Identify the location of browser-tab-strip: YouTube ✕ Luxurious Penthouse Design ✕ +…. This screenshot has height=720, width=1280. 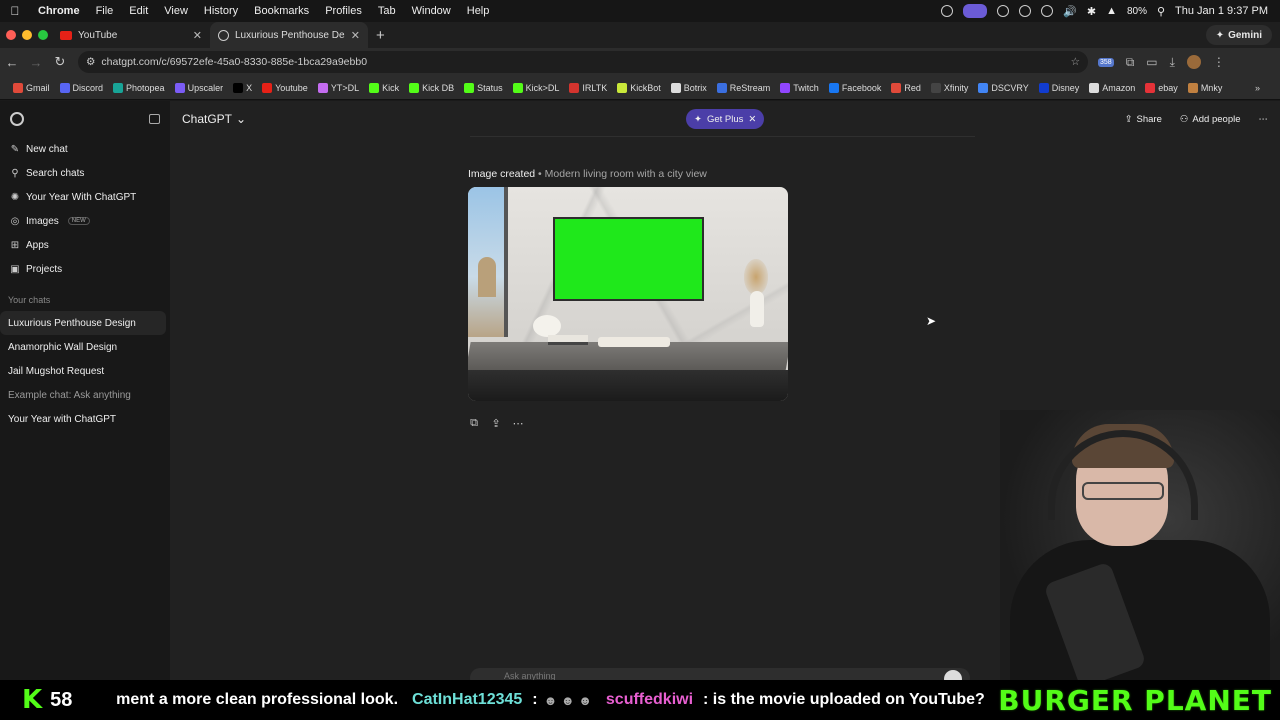
(640, 35).